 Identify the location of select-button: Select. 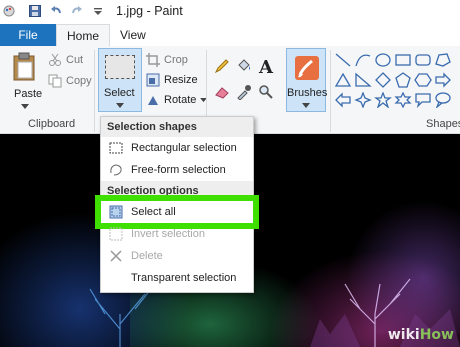
(120, 80).